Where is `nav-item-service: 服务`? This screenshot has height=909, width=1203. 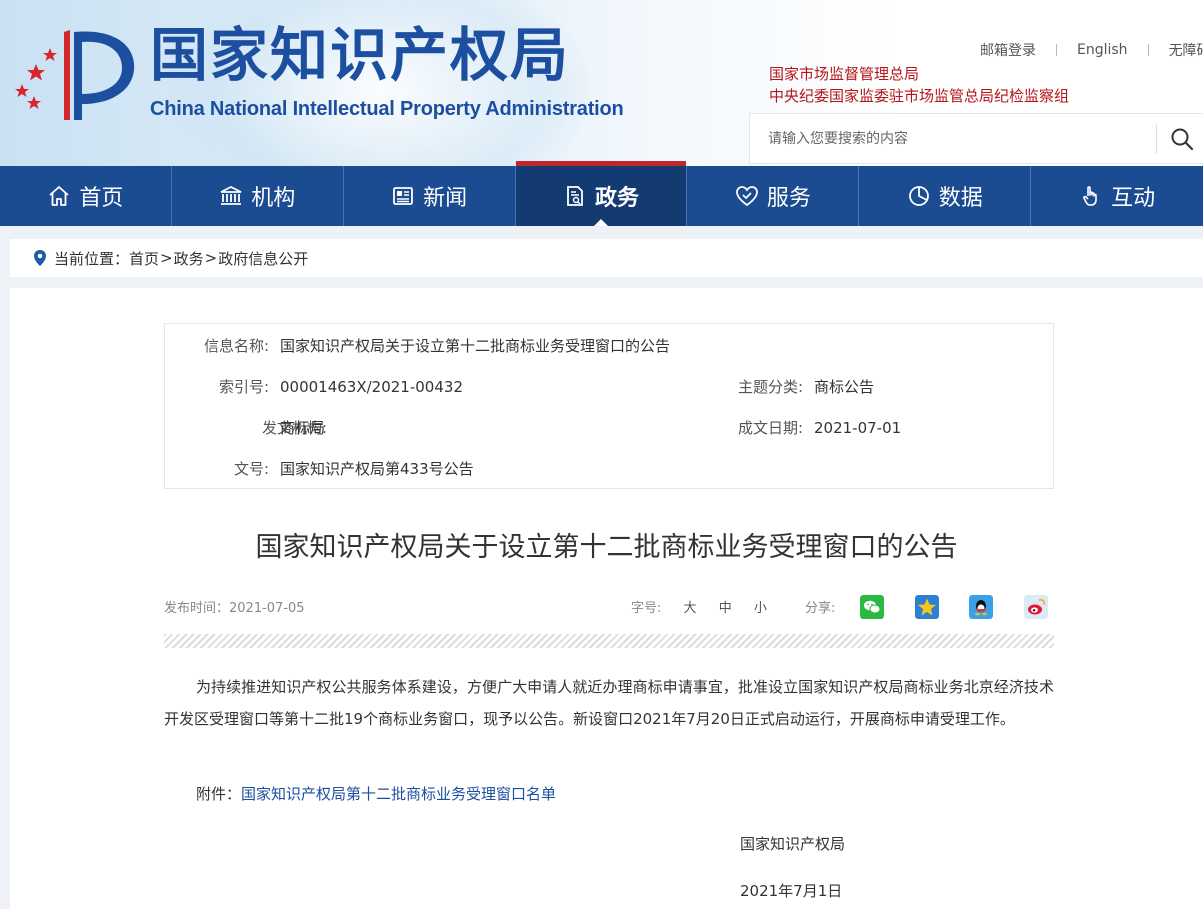 nav-item-service: 服务 is located at coordinates (773, 196).